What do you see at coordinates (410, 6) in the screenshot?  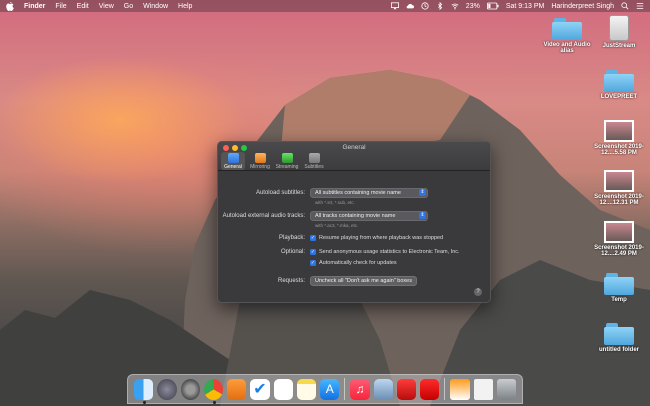 I see `cloud-icon` at bounding box center [410, 6].